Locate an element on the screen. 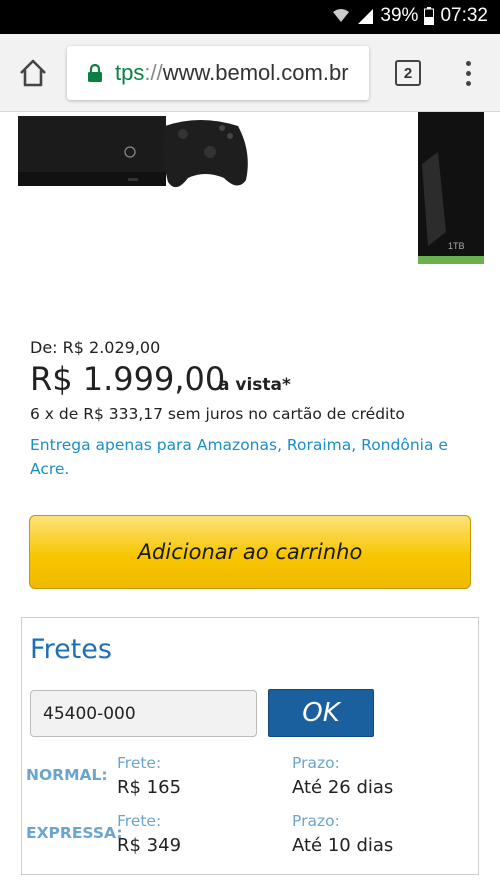 The width and height of the screenshot is (500, 889). lock-icon is located at coordinates (95, 74).